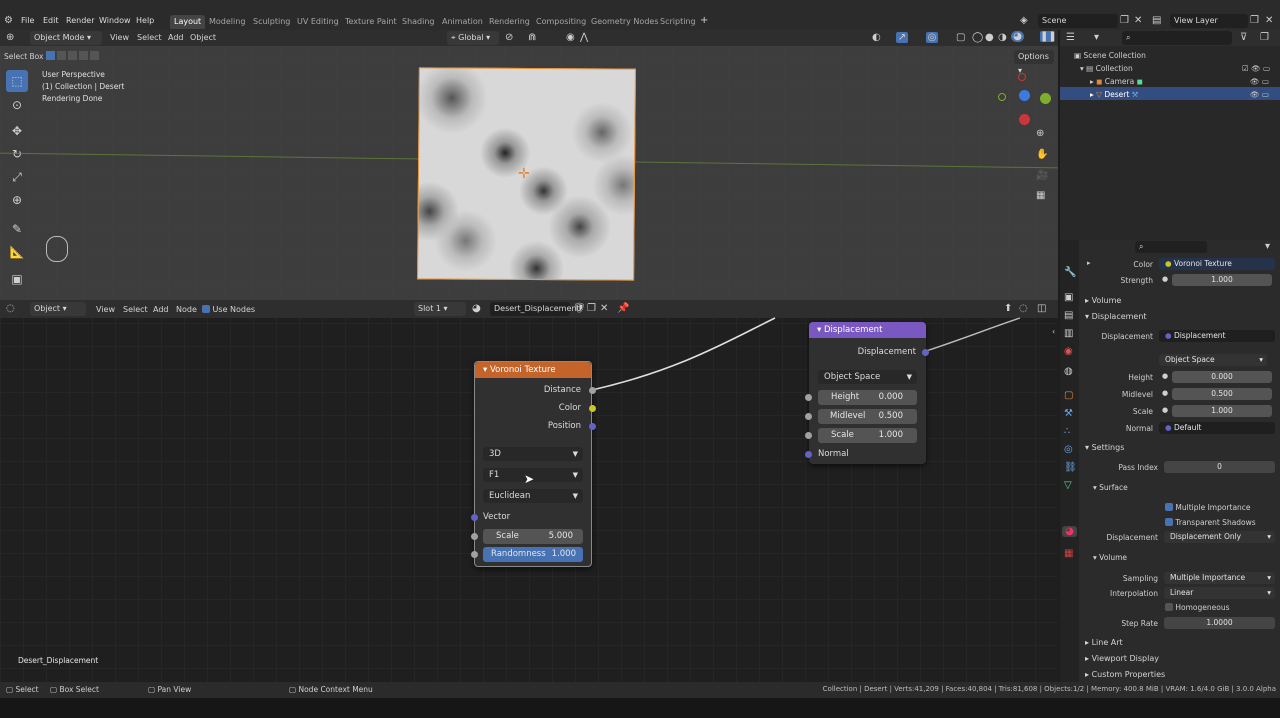 This screenshot has height=718, width=1280. Describe the element at coordinates (867, 377) in the screenshot. I see `space-select: Object Space ▼` at that location.